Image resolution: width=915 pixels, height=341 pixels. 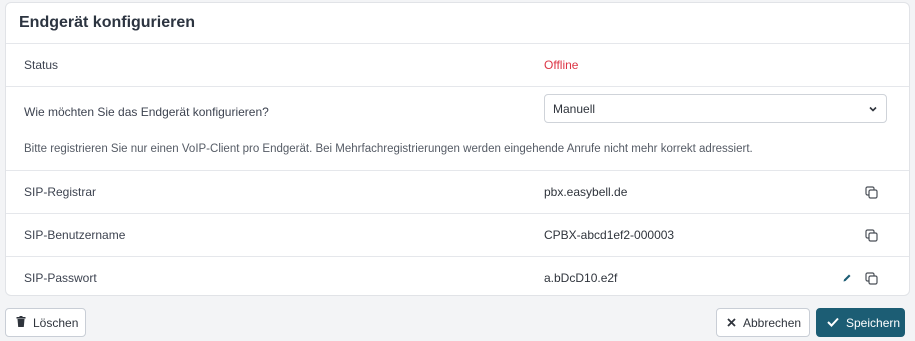 What do you see at coordinates (107, 22) in the screenshot?
I see `card-title: Endgerät konfigurieren` at bounding box center [107, 22].